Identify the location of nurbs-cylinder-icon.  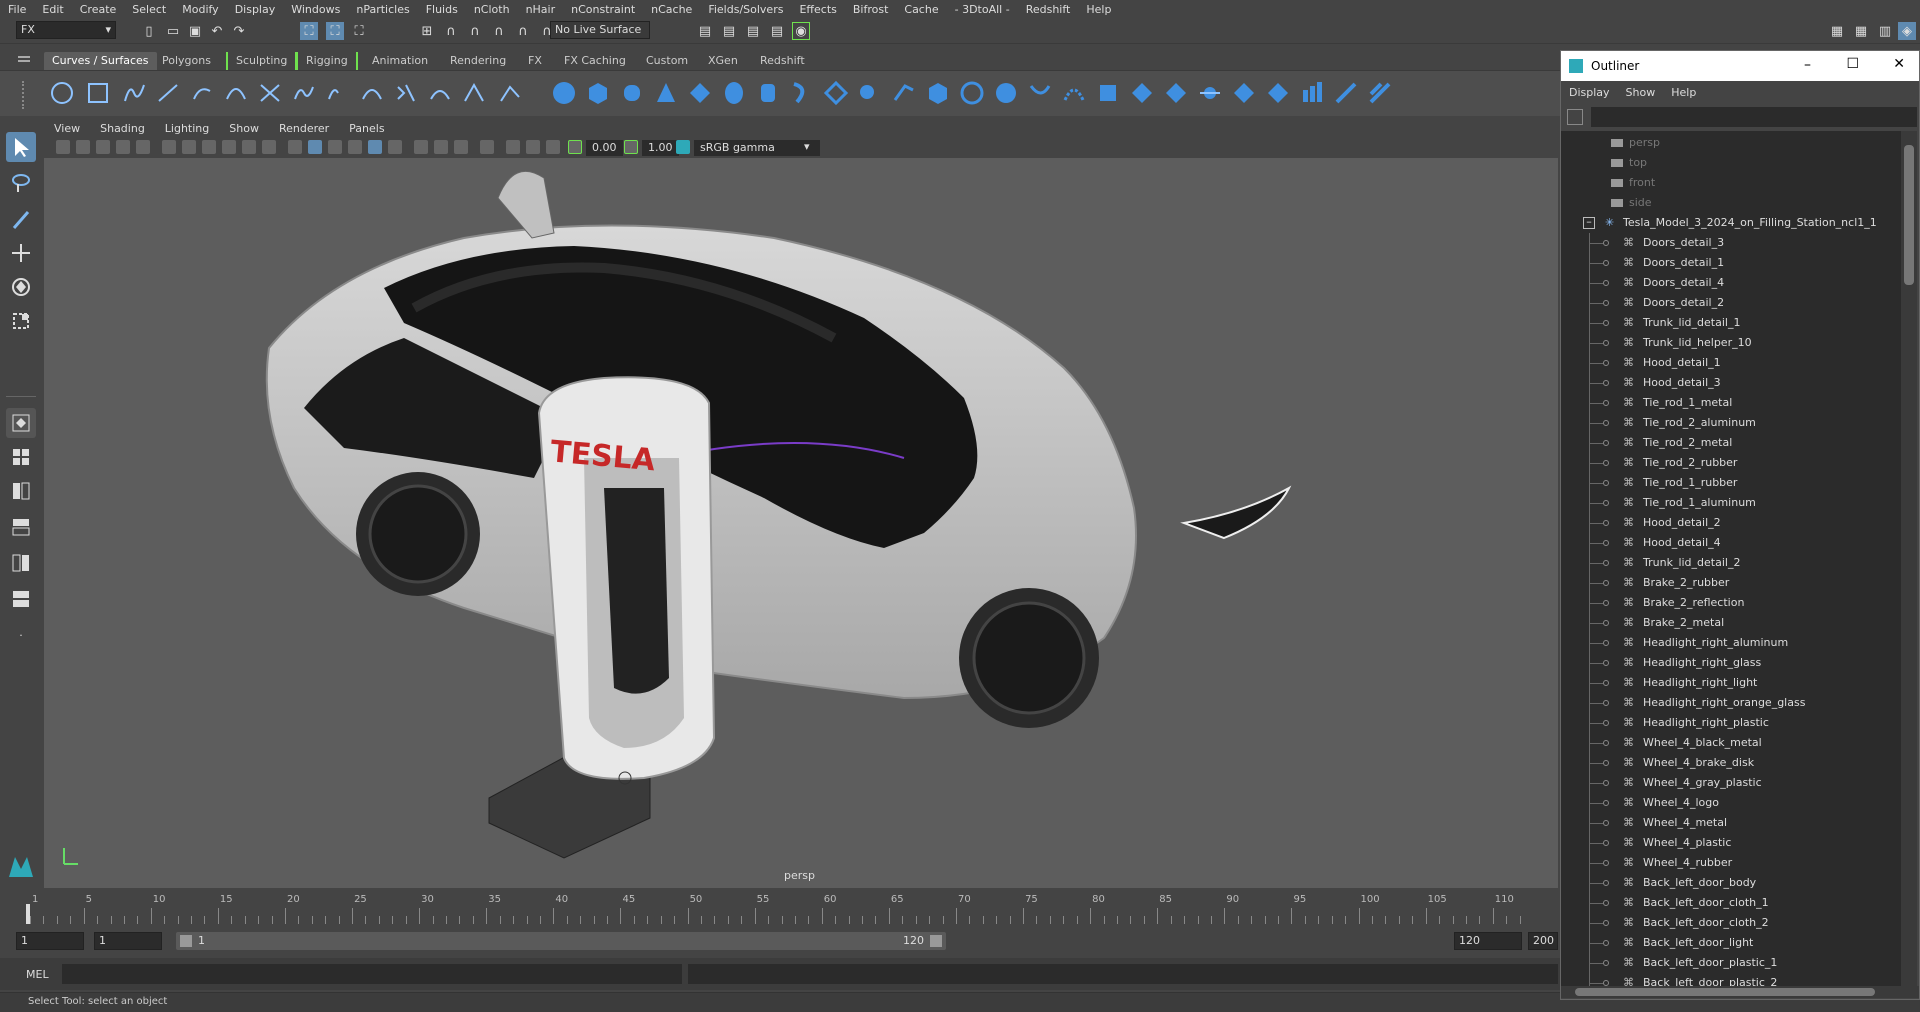
(632, 93).